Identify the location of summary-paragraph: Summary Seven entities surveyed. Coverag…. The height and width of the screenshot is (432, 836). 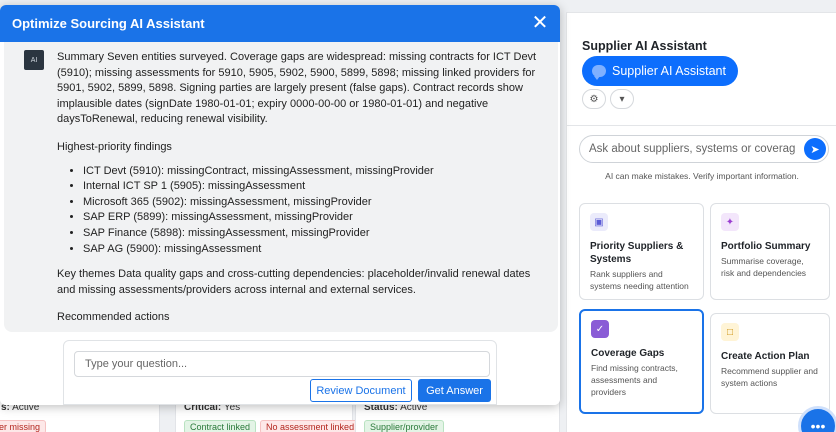
(297, 88).